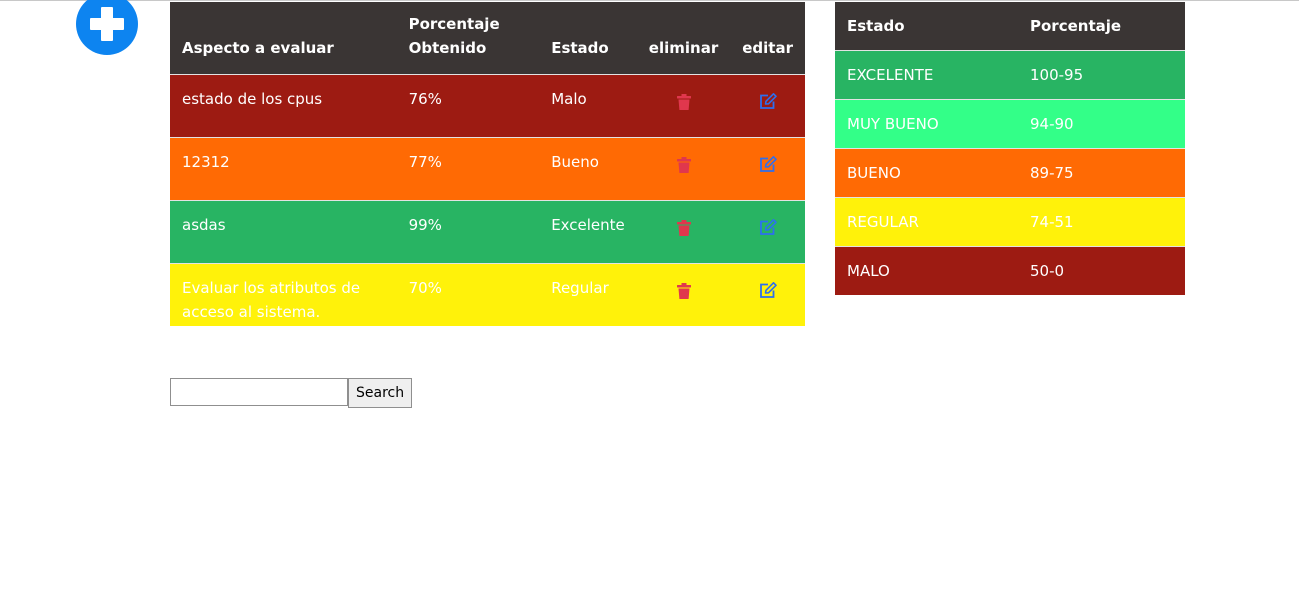 The width and height of the screenshot is (1299, 596). Describe the element at coordinates (425, 287) in the screenshot. I see `cell-porcentaje: 70%` at that location.